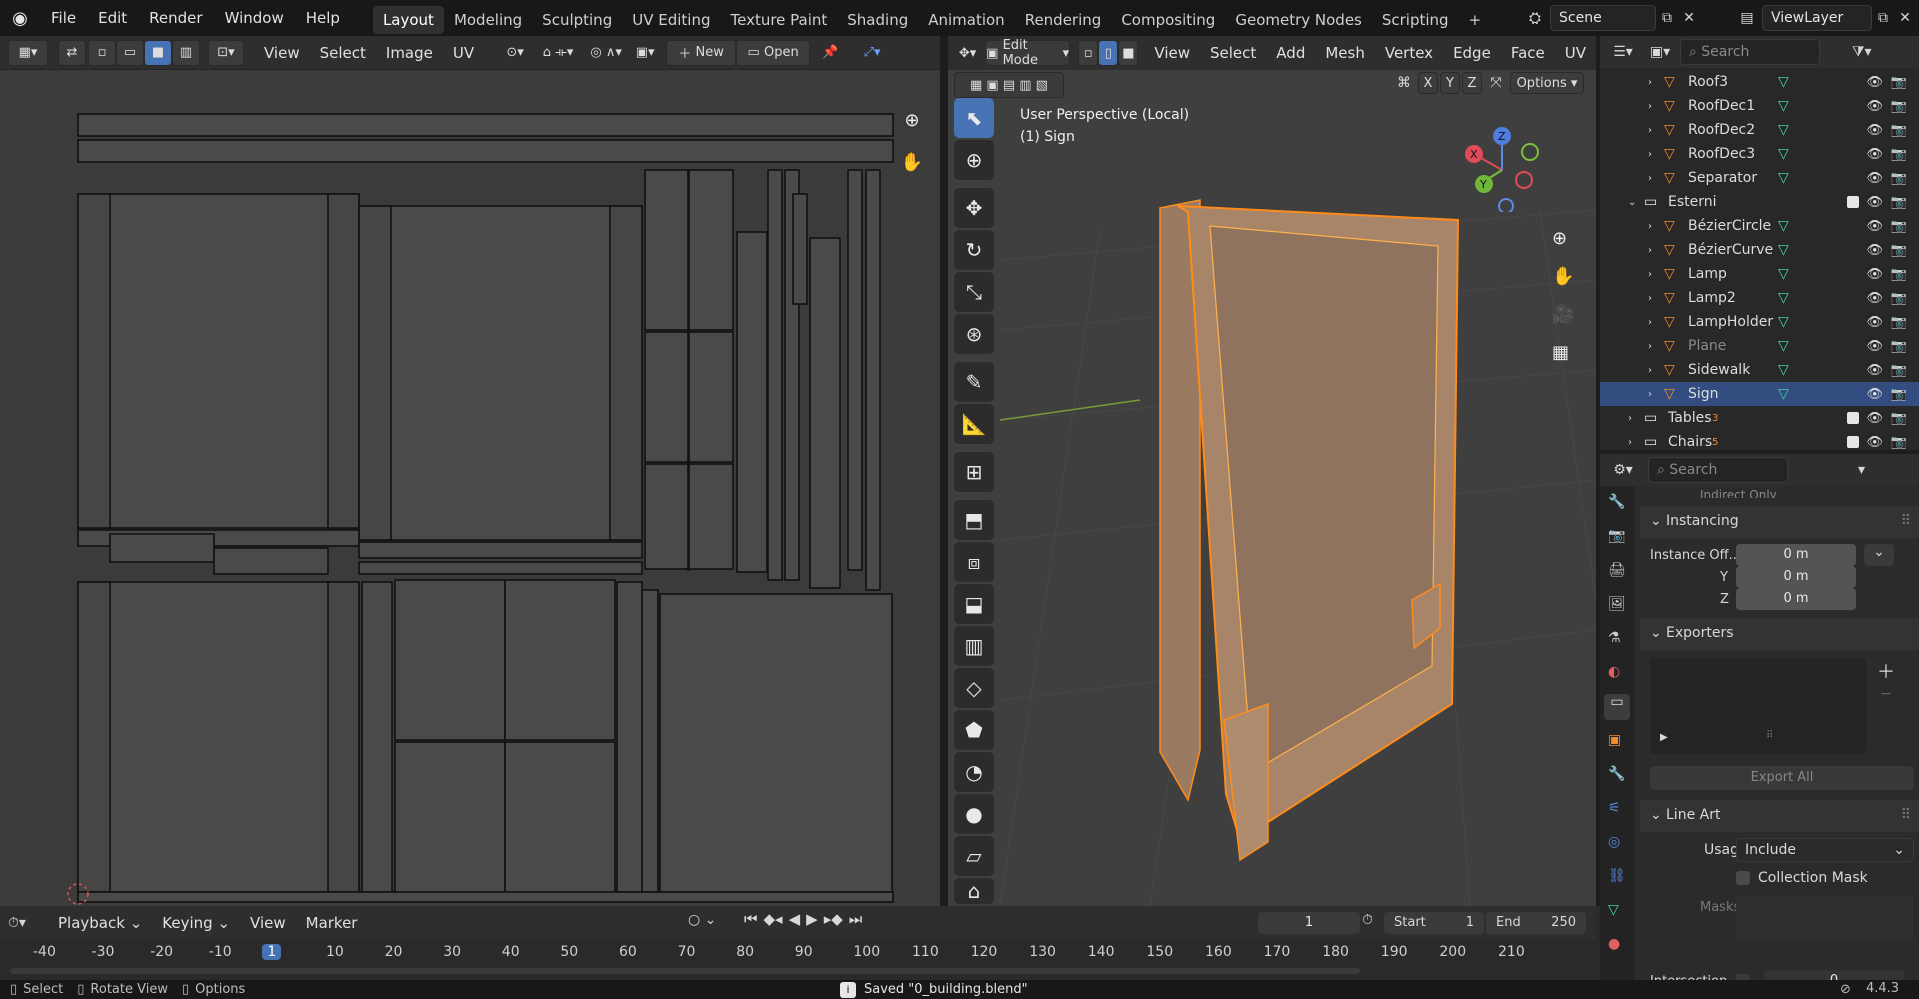 The height and width of the screenshot is (999, 1919). Describe the element at coordinates (795, 919) in the screenshot. I see `play-reverse-icon: ◀` at that location.